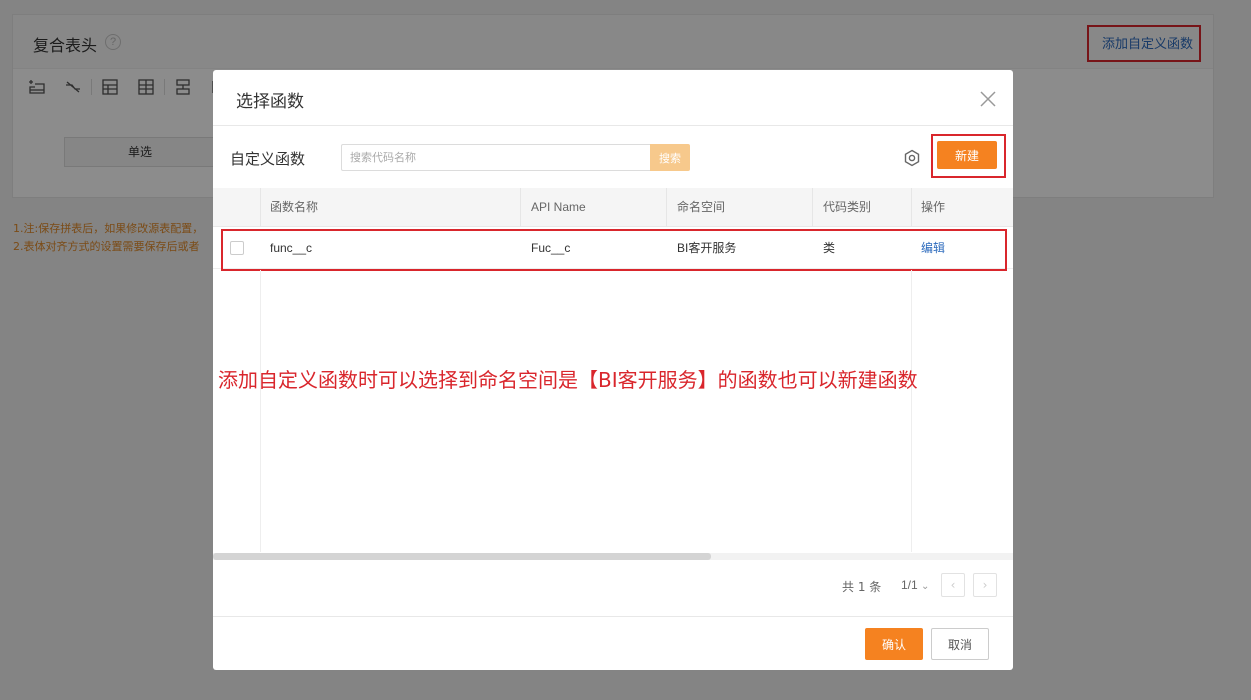 This screenshot has width=1251, height=700. What do you see at coordinates (558, 207) in the screenshot?
I see `column-header-api-name: API Name` at bounding box center [558, 207].